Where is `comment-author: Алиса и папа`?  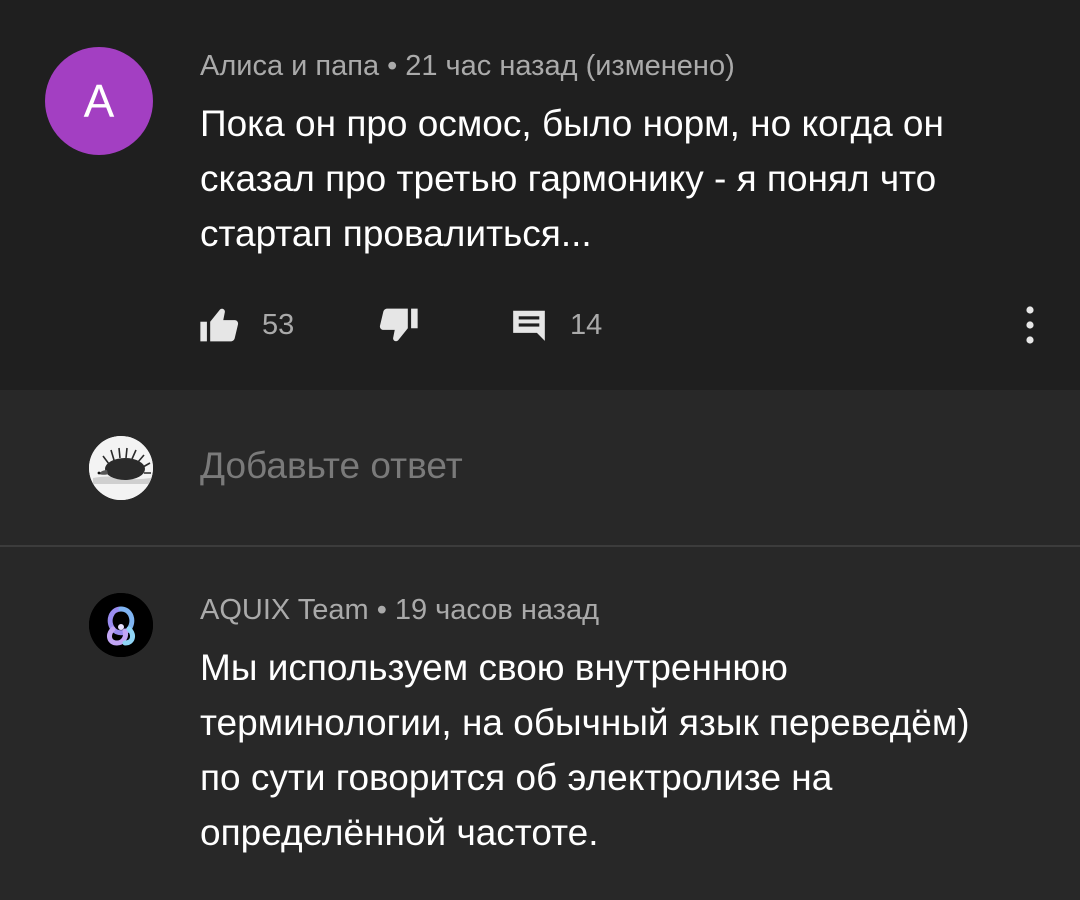 comment-author: Алиса и папа is located at coordinates (289, 66).